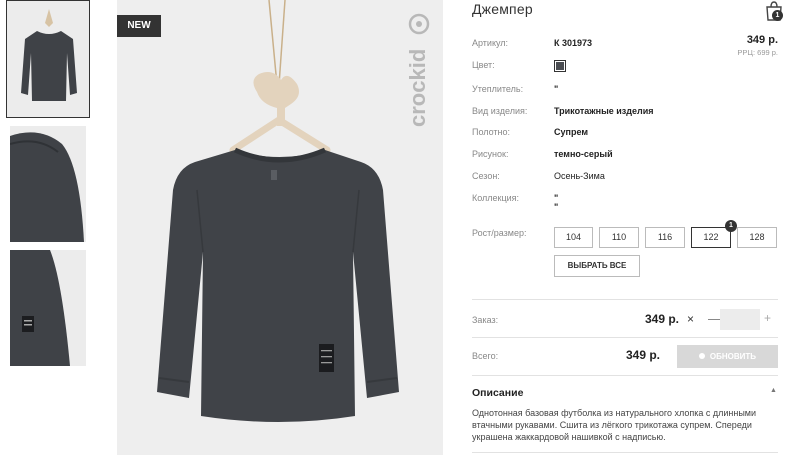 Image resolution: width=800 pixels, height=455 pixels. I want to click on size-option-122: 122, so click(711, 237).